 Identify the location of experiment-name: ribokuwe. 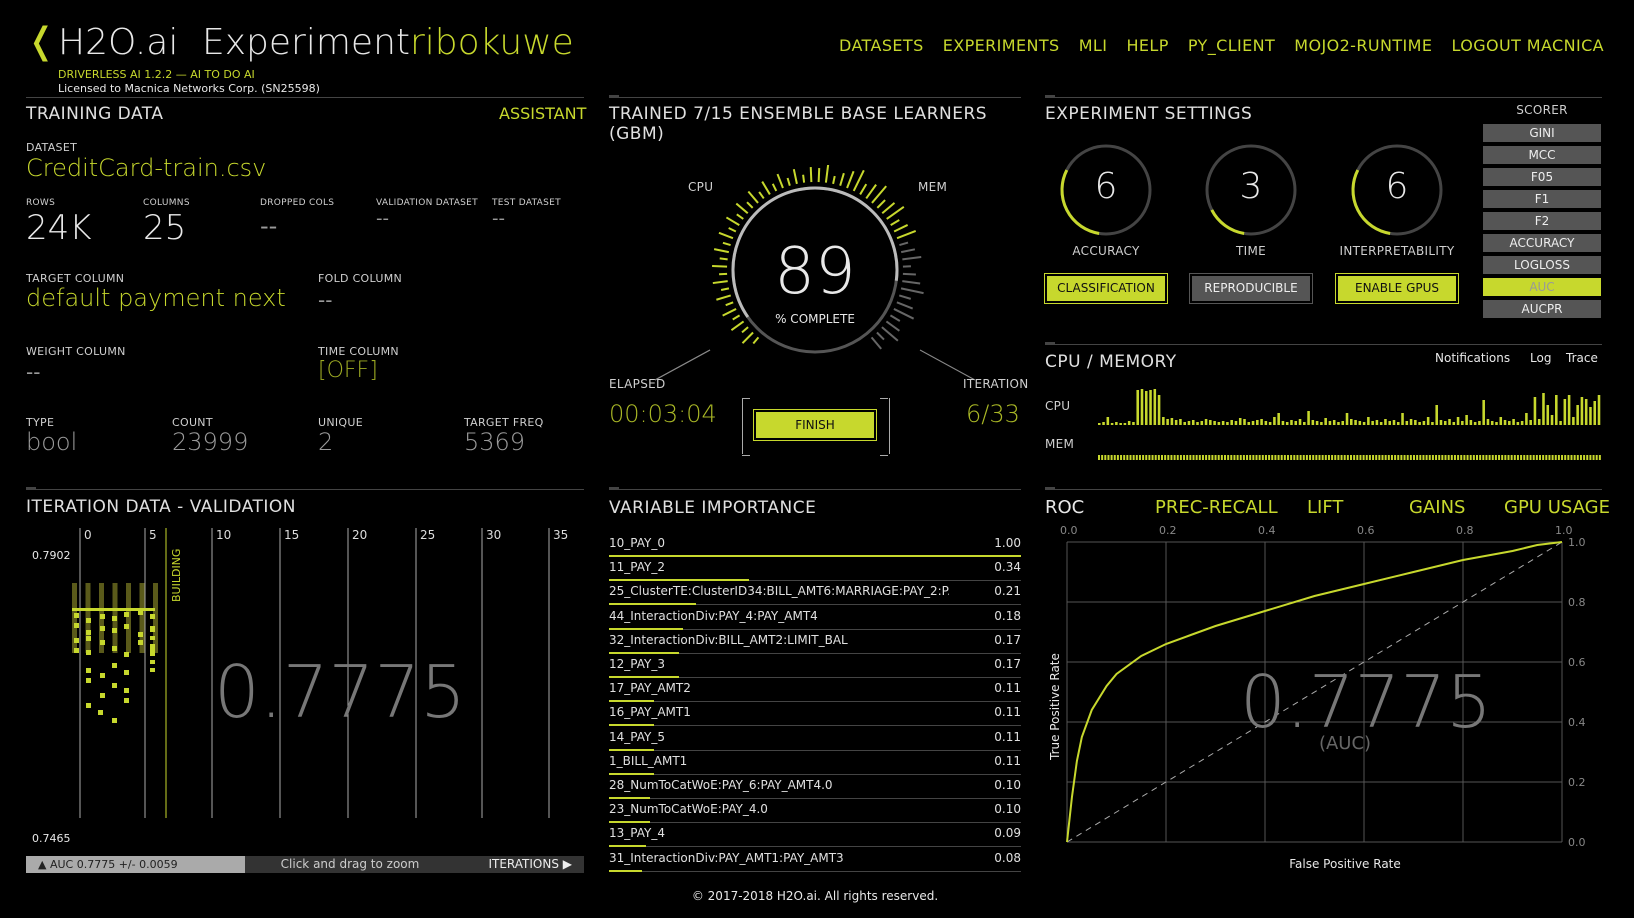
(492, 42).